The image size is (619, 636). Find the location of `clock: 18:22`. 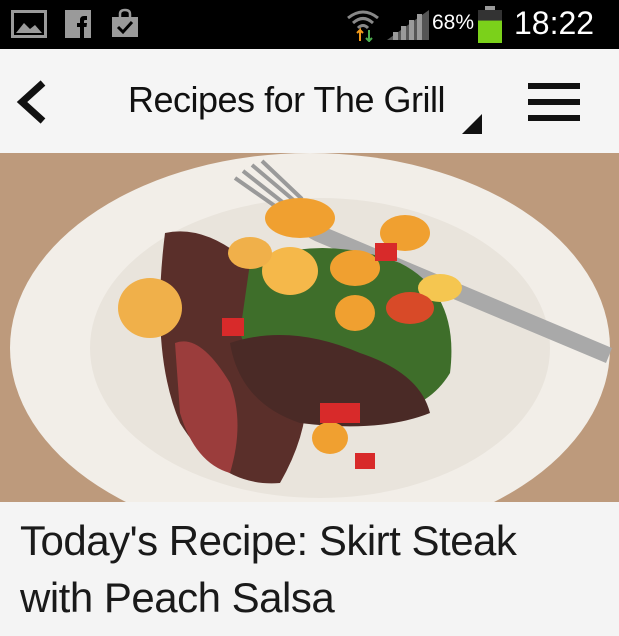

clock: 18:22 is located at coordinates (554, 23).